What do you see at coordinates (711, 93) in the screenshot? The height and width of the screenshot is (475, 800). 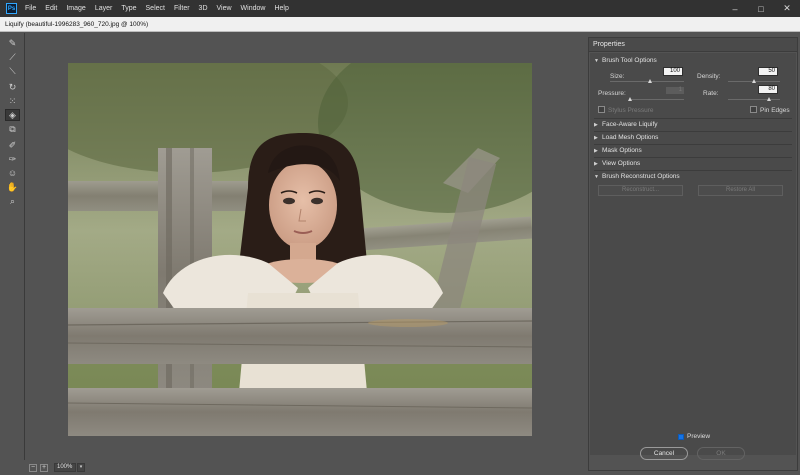 I see `rate-label: Rate:` at bounding box center [711, 93].